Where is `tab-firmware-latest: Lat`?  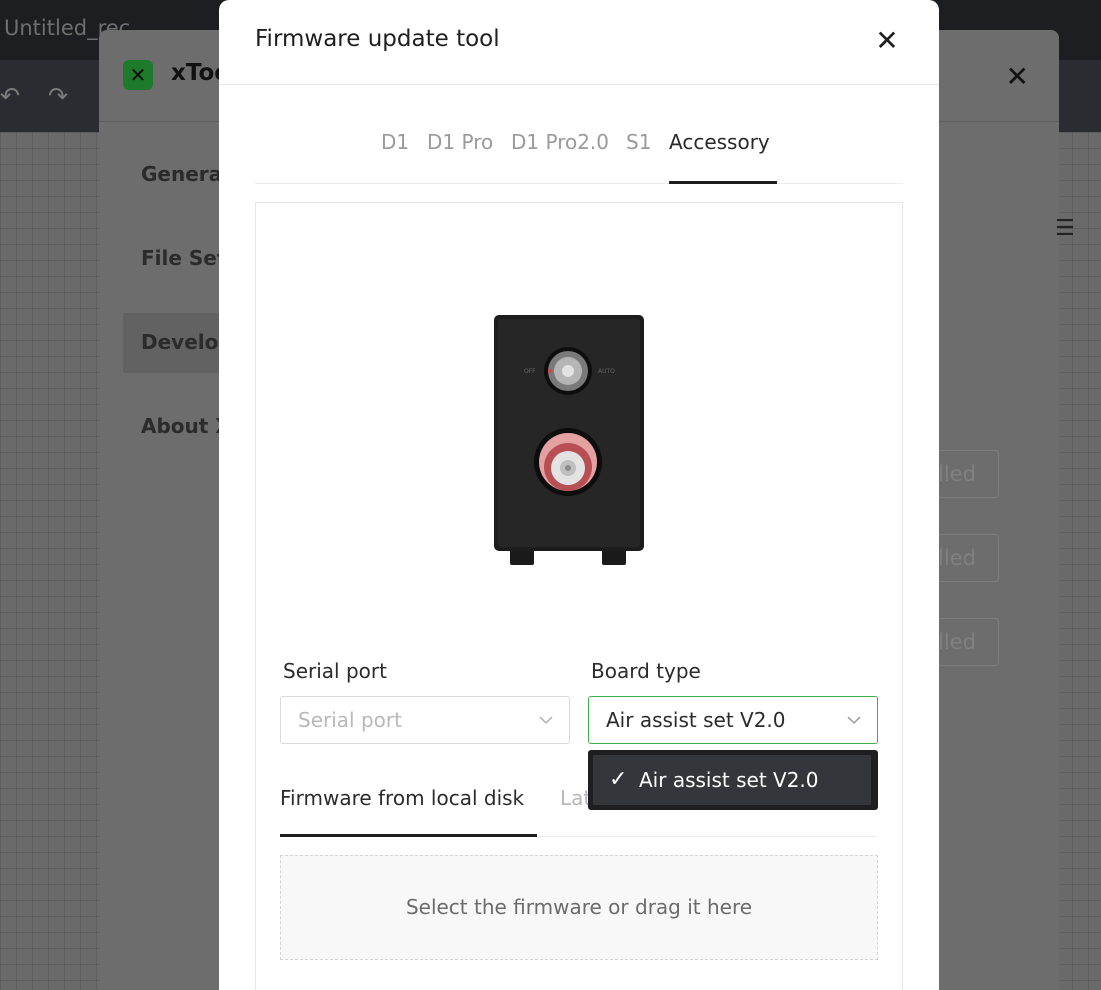
tab-firmware-latest: Lat is located at coordinates (575, 798).